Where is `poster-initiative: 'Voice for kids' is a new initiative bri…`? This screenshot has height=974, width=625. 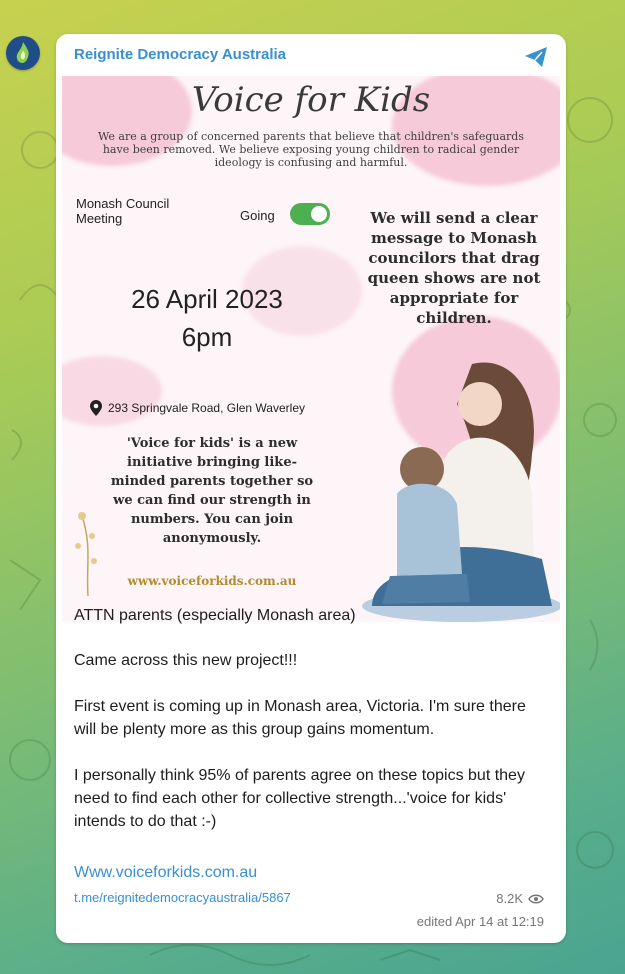
poster-initiative: 'Voice for kids' is a new initiative bri… is located at coordinates (212, 491).